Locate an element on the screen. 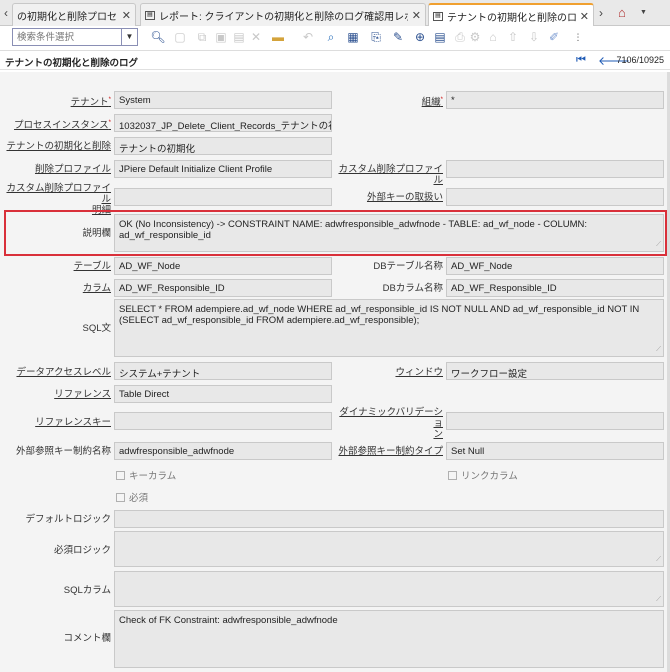 The image size is (670, 672). archive-icon: ⌂ is located at coordinates (493, 37).